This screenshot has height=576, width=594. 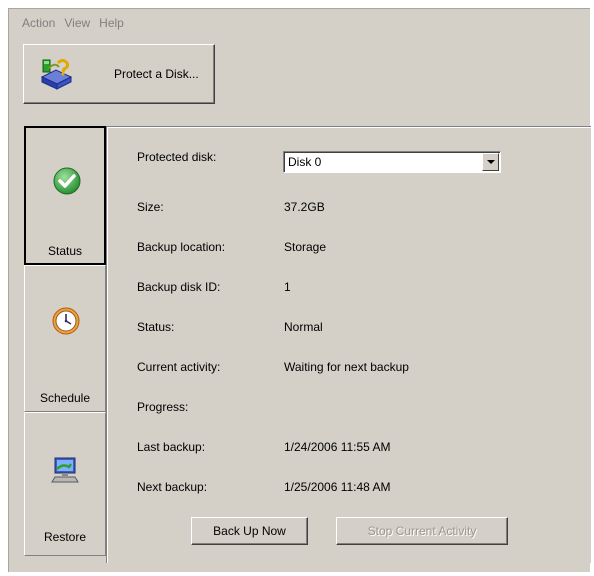 I want to click on backup-disk-id-label: Backup disk ID:, so click(x=179, y=287).